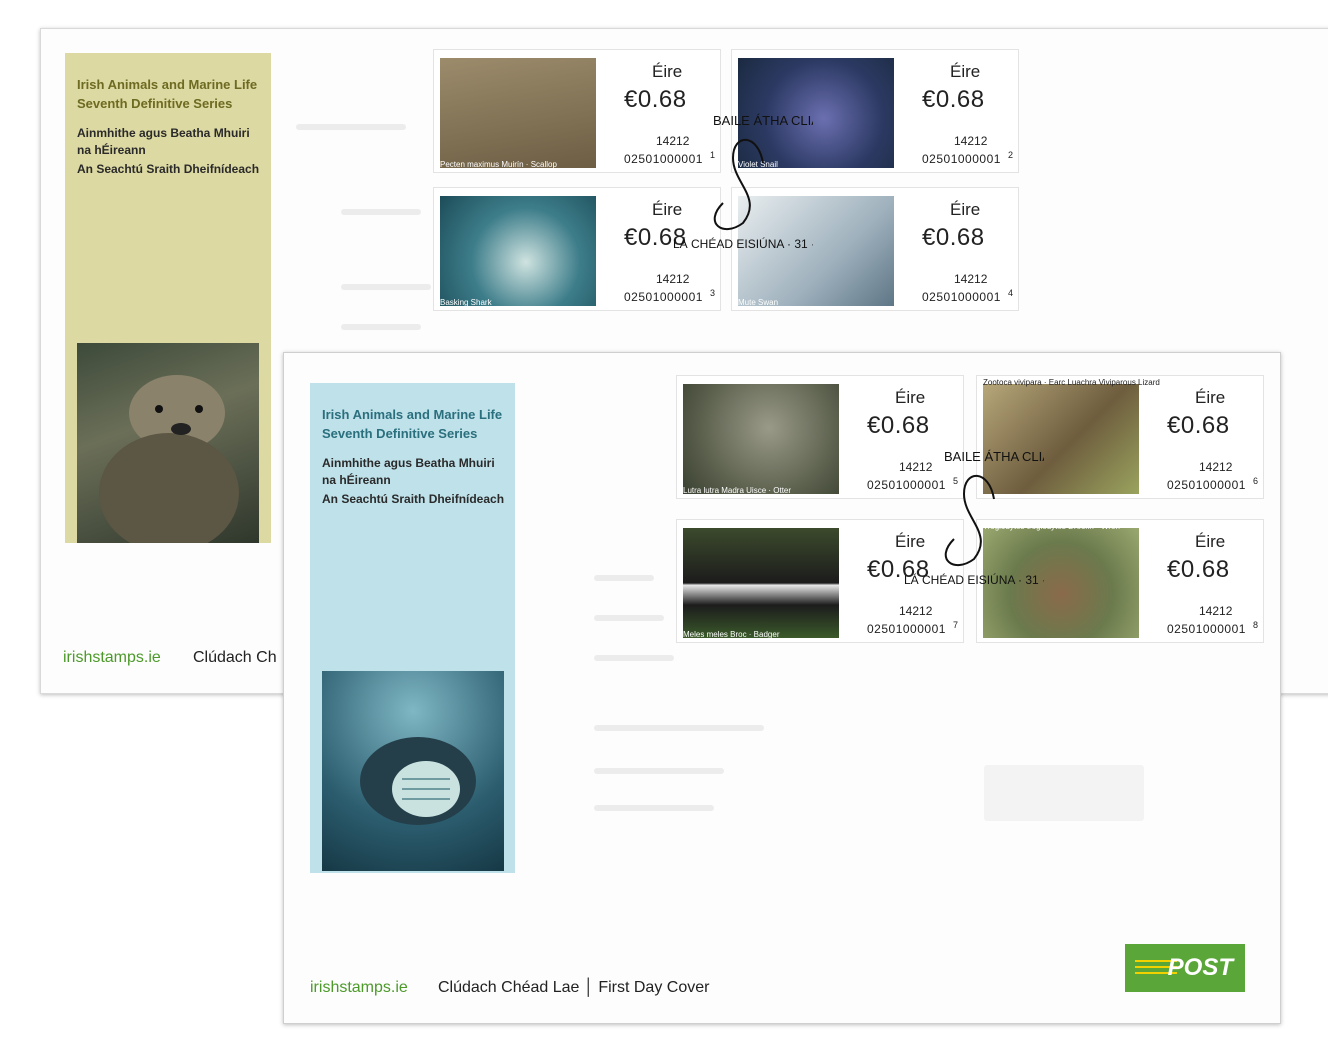 This screenshot has height=1056, width=1328. Describe the element at coordinates (1256, 481) in the screenshot. I see `stamp-number: 6` at that location.